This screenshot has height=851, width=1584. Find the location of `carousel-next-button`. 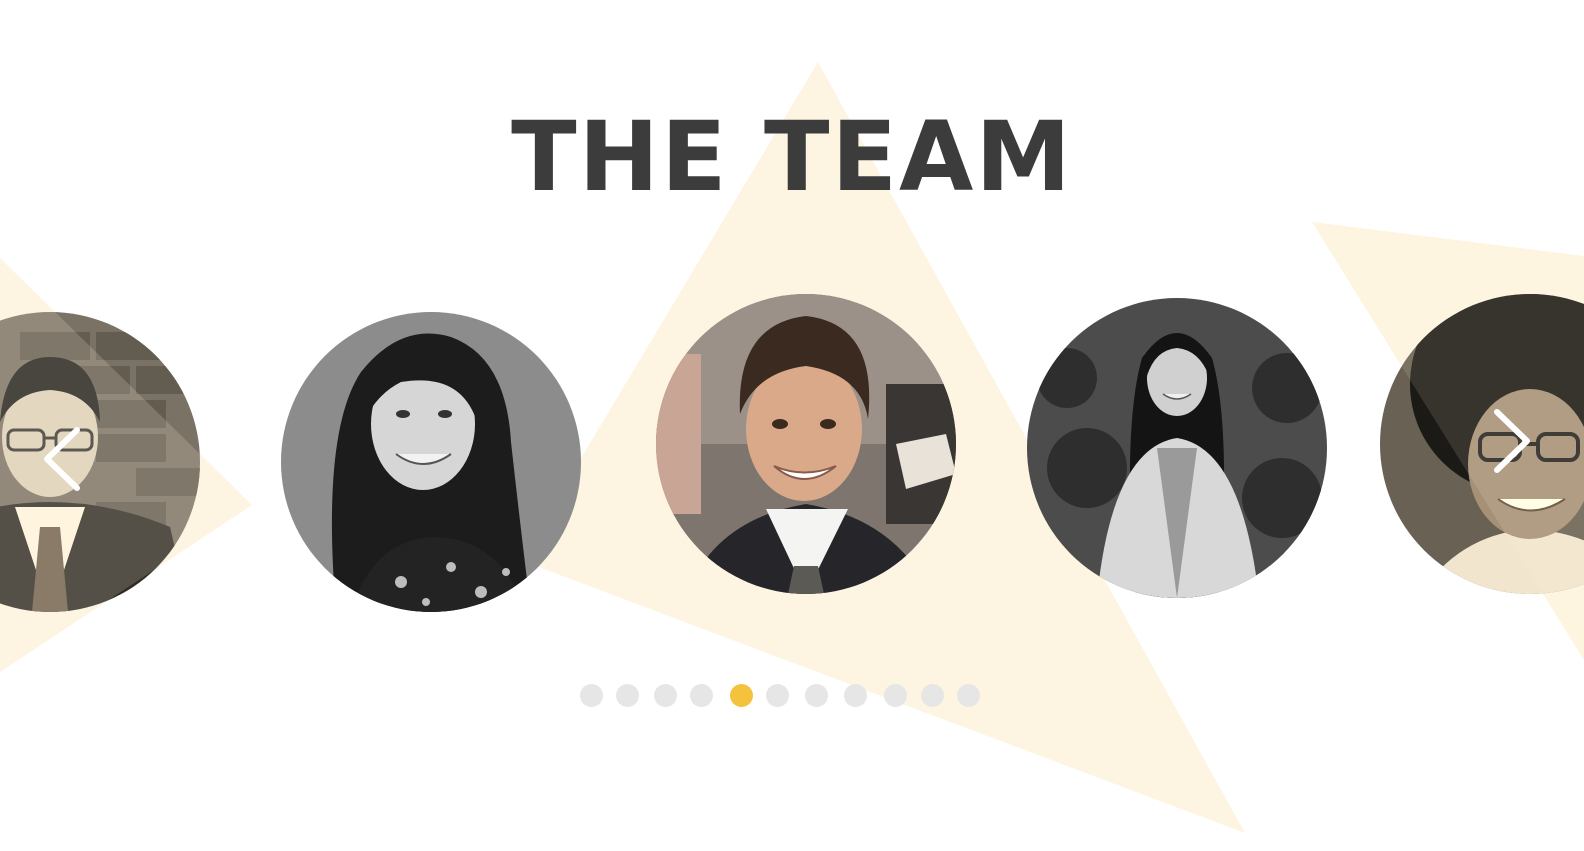

carousel-next-button is located at coordinates (1513, 441).